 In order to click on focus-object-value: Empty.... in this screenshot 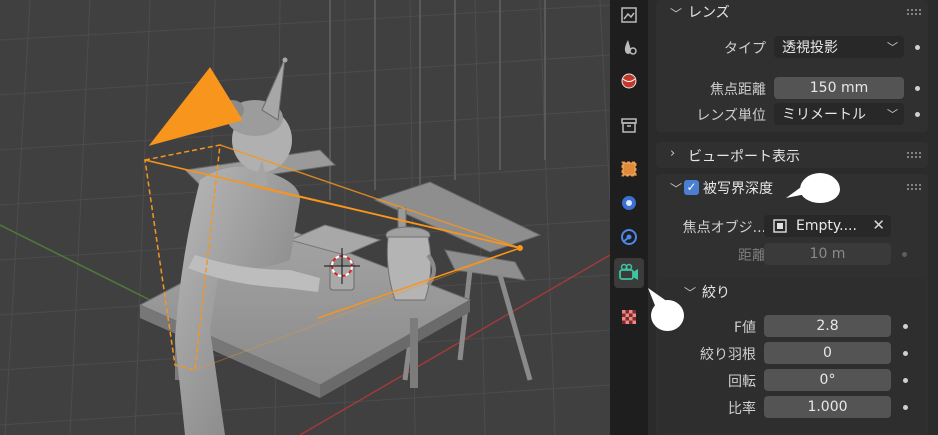, I will do `click(826, 226)`.